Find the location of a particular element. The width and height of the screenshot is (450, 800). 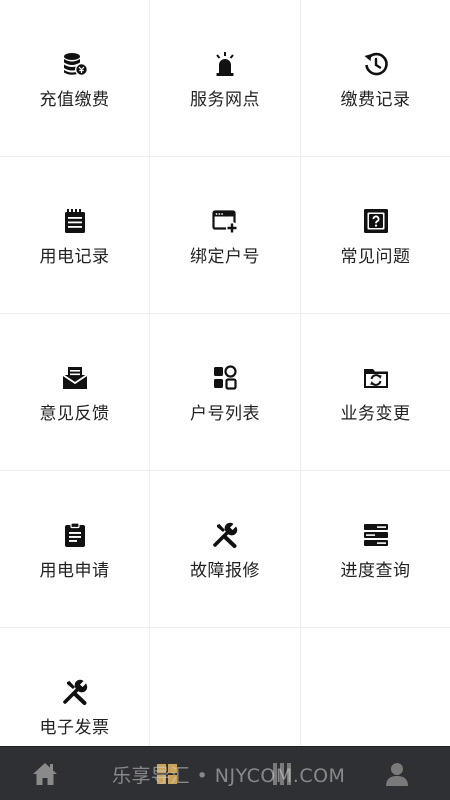

menu-item-label: 业务变更 is located at coordinates (375, 414).